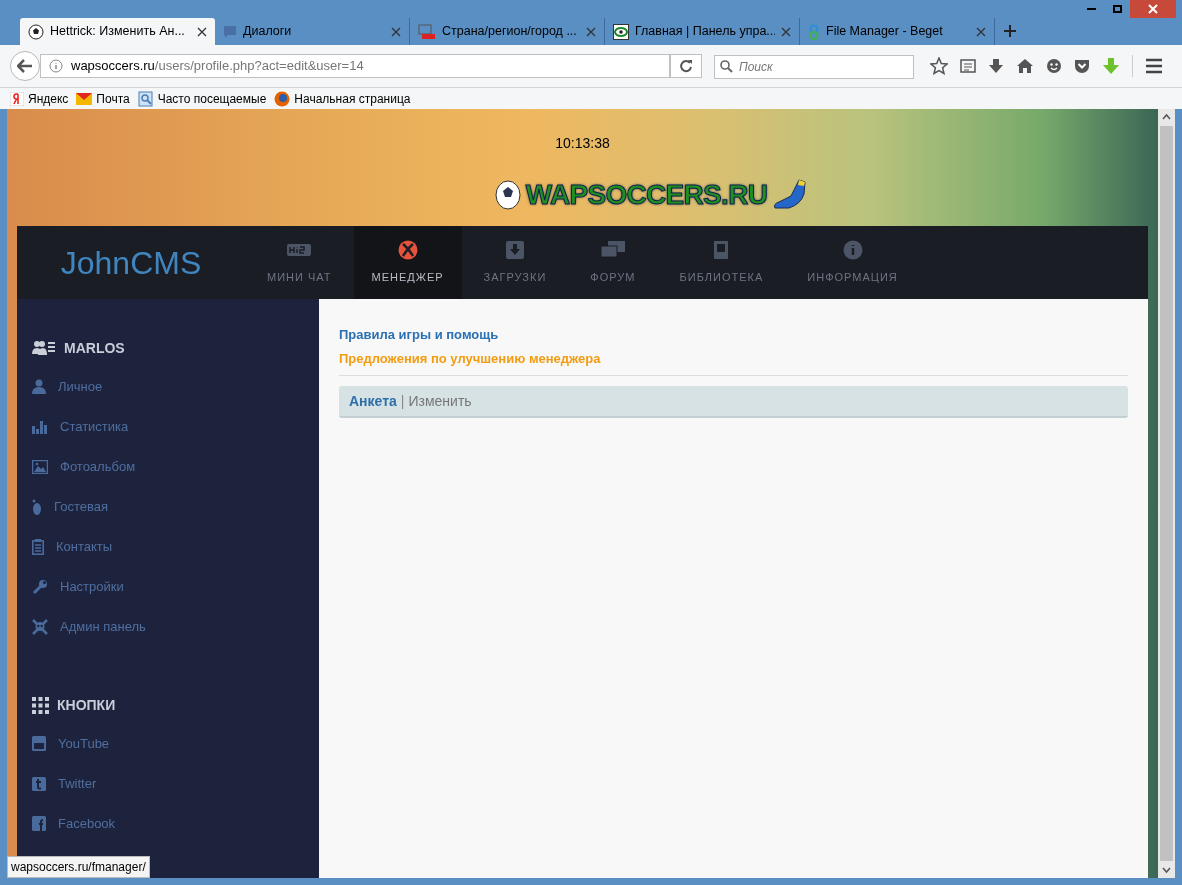  What do you see at coordinates (39, 783) in the screenshot?
I see `t-square-icon` at bounding box center [39, 783].